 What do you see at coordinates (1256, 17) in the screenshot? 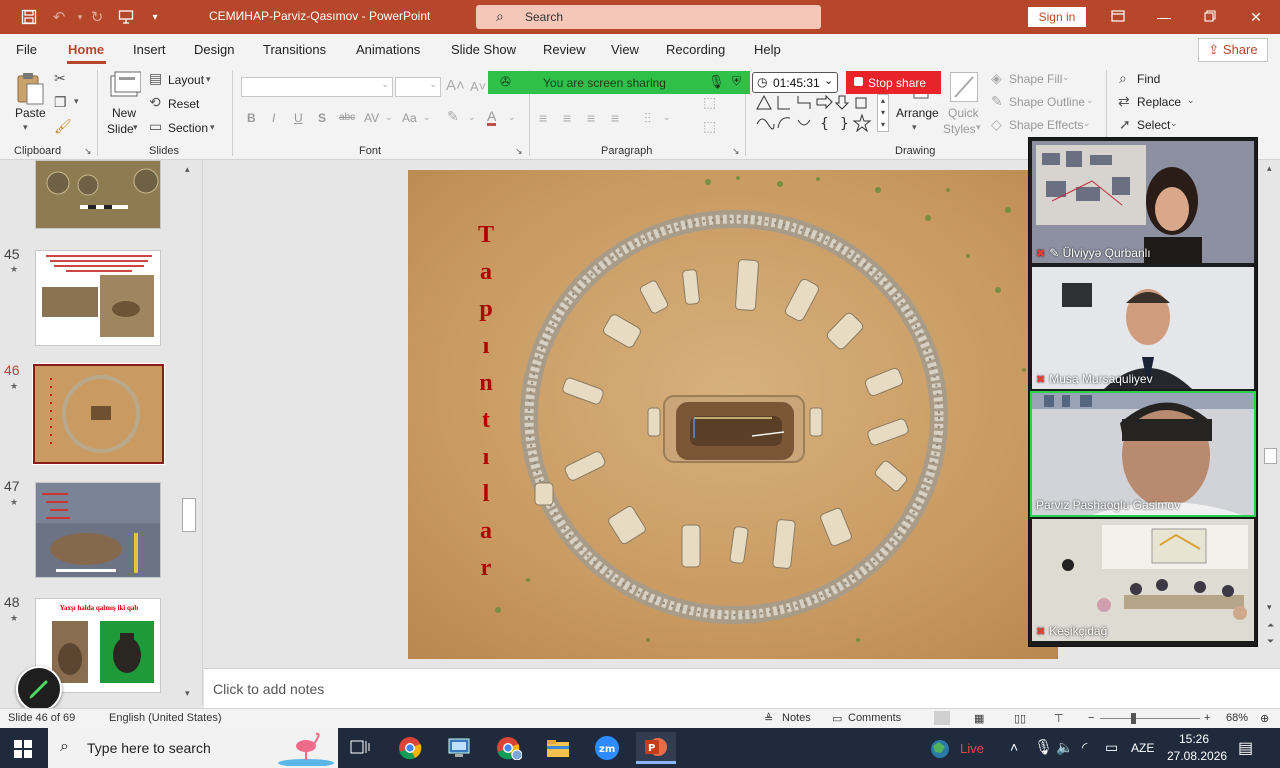
I see `close-icon: ✕` at bounding box center [1256, 17].